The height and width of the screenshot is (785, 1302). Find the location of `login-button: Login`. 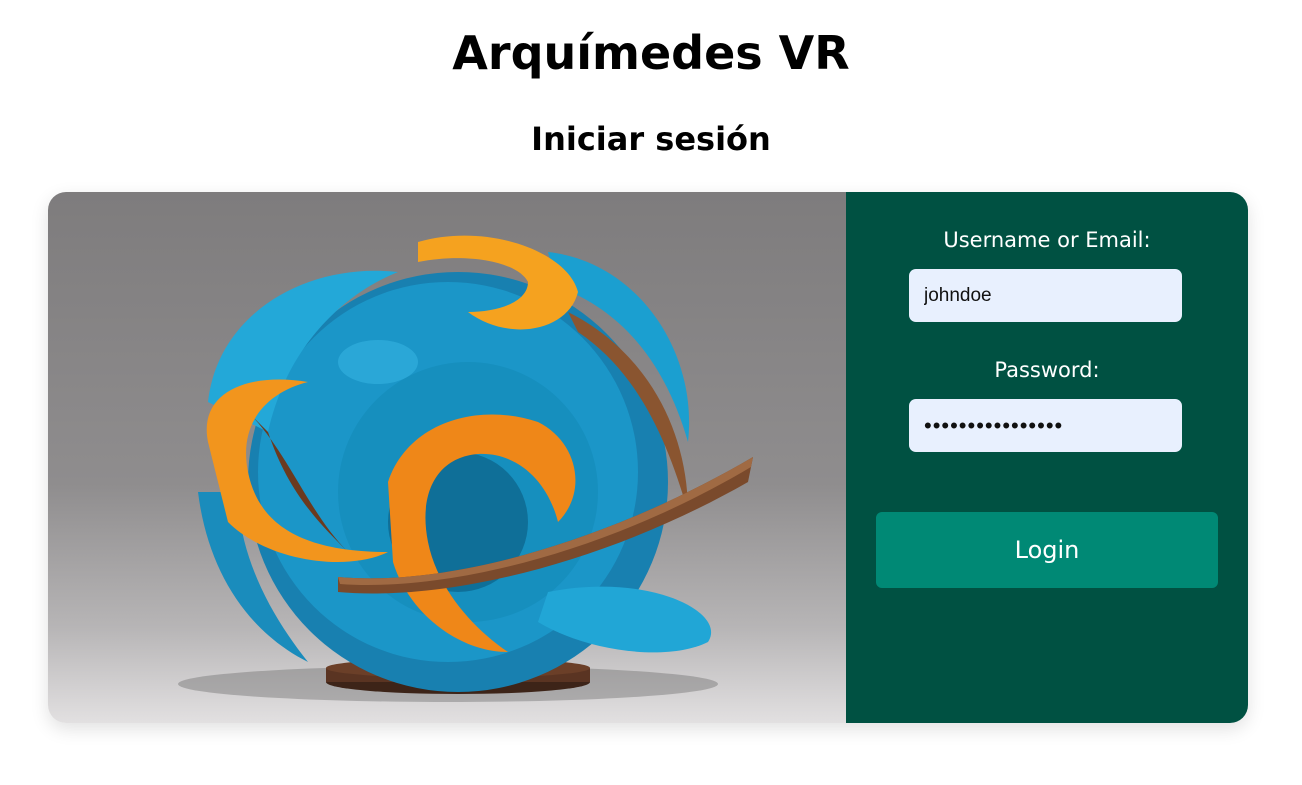

login-button: Login is located at coordinates (1047, 550).